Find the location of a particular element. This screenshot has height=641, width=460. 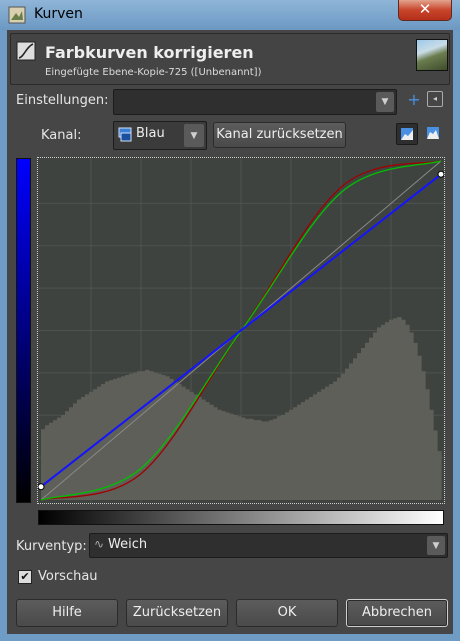

add-preset-icon: + is located at coordinates (414, 101).